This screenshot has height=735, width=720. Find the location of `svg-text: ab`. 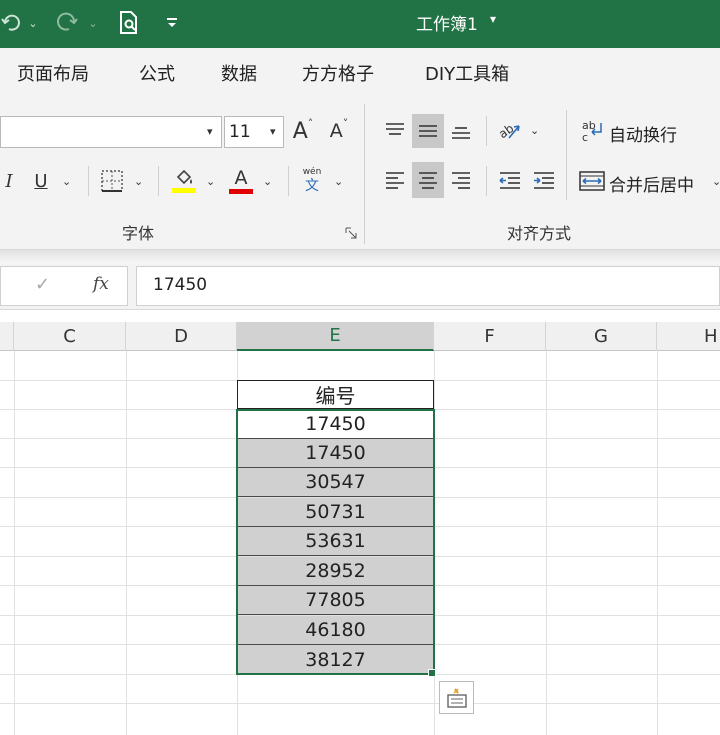

svg-text: ab is located at coordinates (506, 131).